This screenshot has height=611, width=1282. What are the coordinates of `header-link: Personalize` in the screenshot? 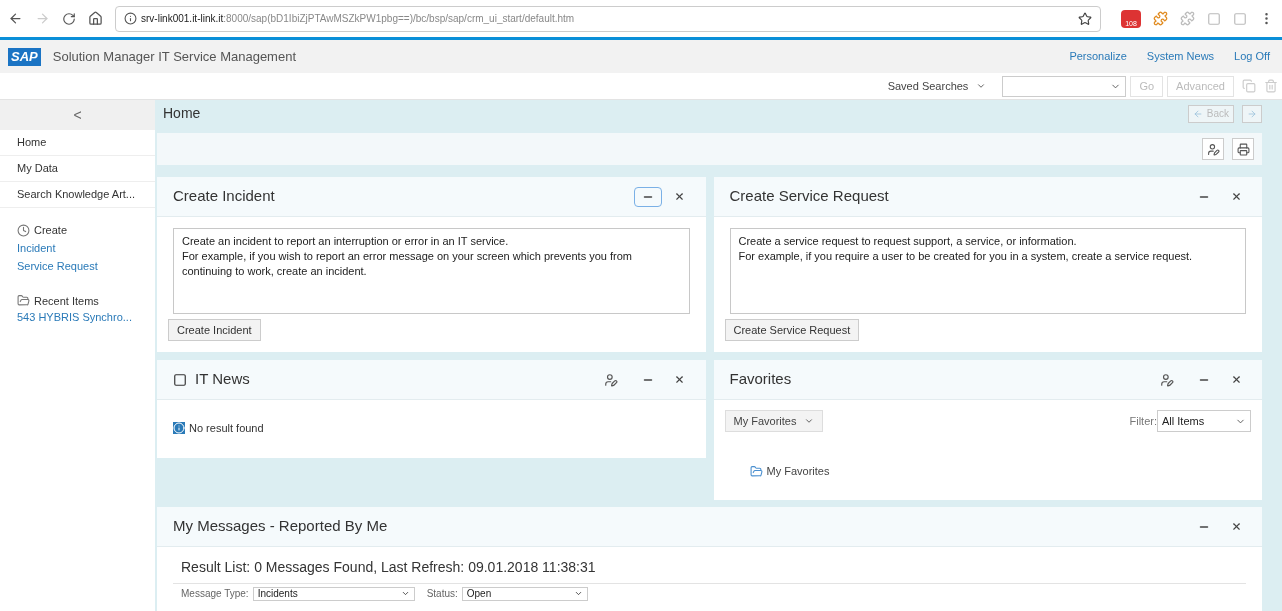 It's located at (1098, 56).